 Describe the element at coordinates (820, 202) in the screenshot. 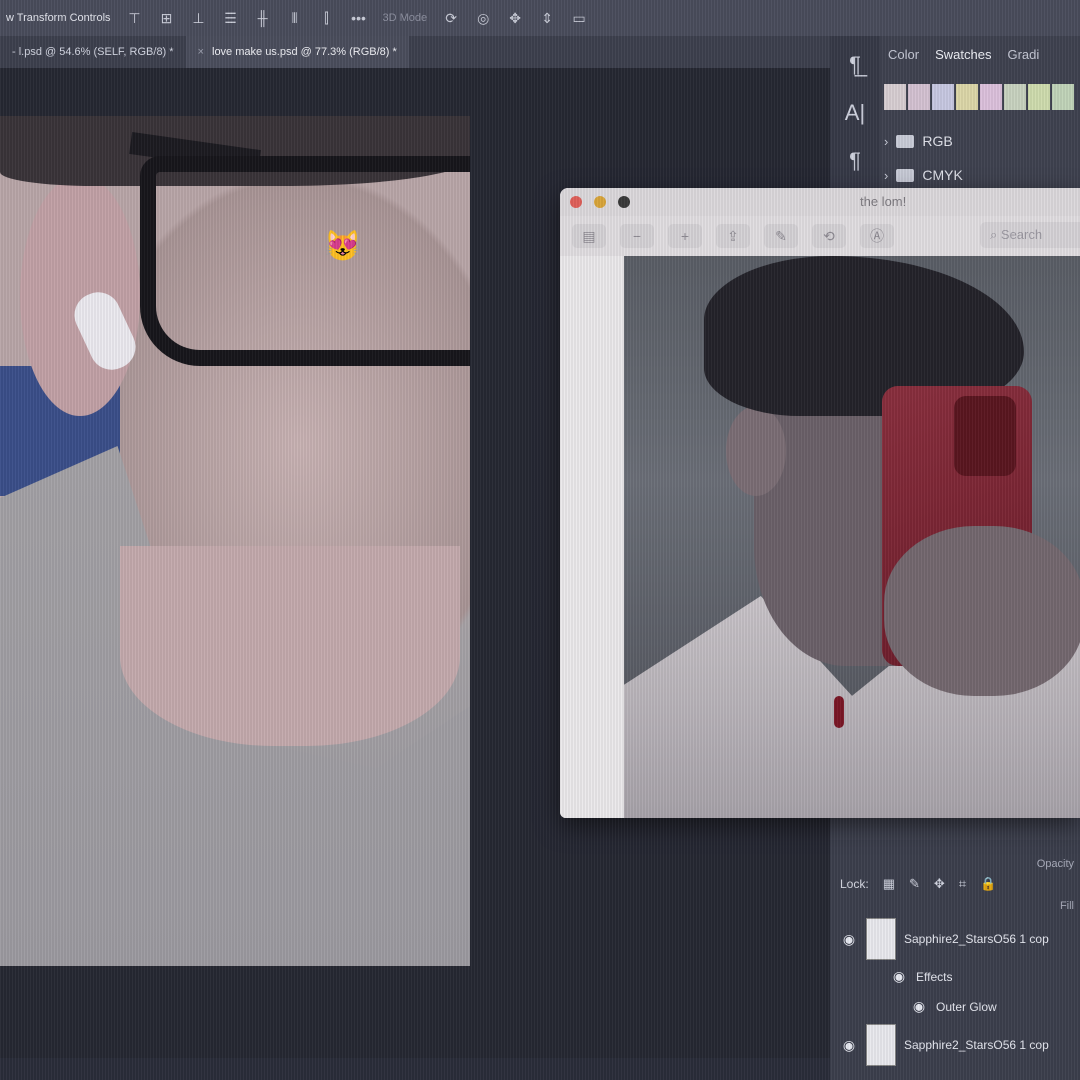

I see `preview-titlebar: the lom!` at that location.